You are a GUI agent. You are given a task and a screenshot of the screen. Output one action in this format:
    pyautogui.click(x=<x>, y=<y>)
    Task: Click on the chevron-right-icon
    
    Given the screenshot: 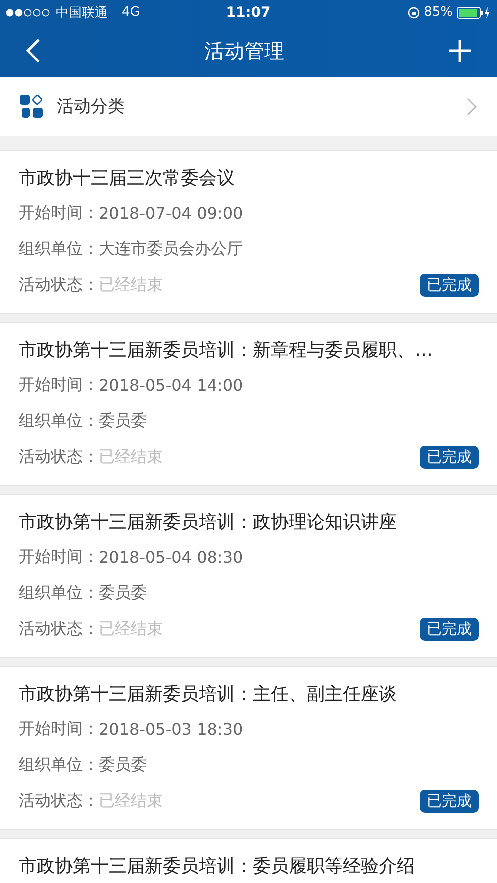 What is the action you would take?
    pyautogui.click(x=472, y=107)
    